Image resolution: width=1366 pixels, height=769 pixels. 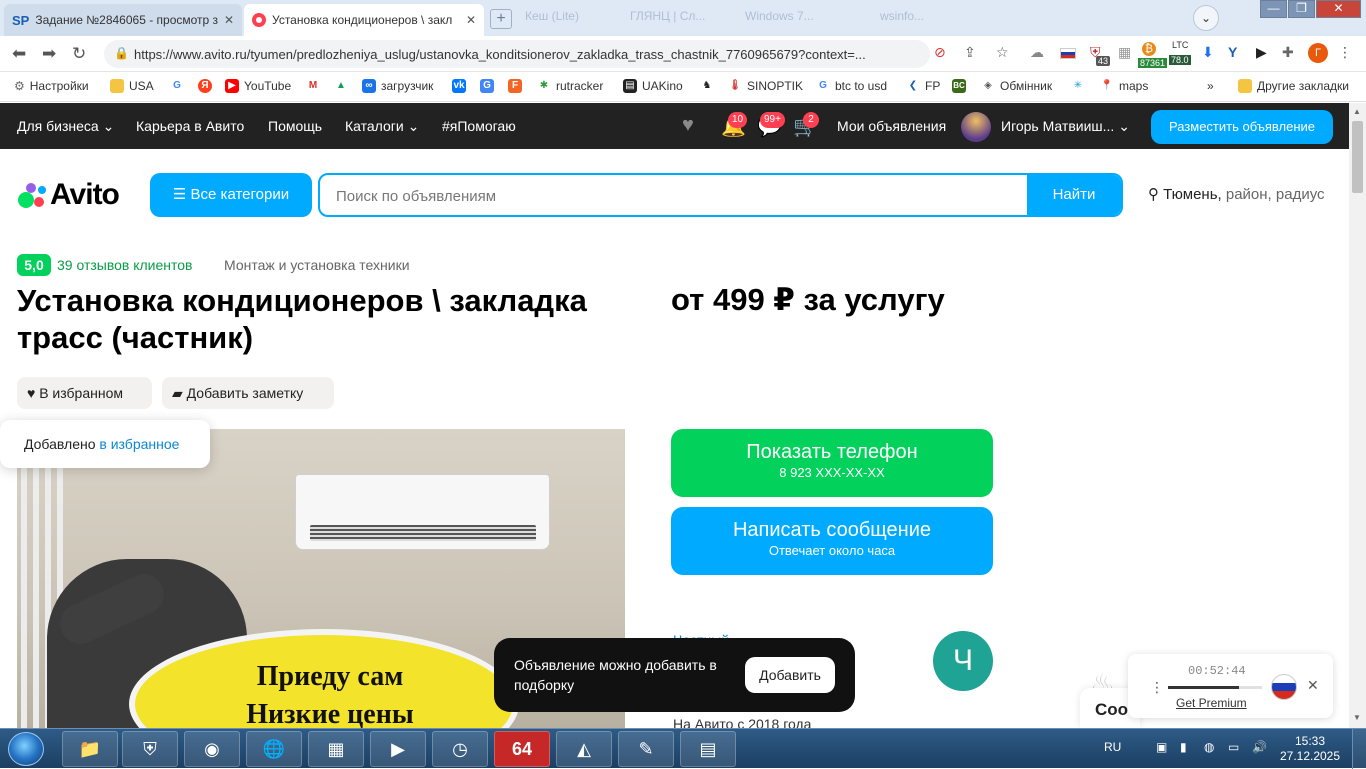 What do you see at coordinates (851, 86) in the screenshot?
I see `bookmark-btc-usd: Gbtc to usd` at bounding box center [851, 86].